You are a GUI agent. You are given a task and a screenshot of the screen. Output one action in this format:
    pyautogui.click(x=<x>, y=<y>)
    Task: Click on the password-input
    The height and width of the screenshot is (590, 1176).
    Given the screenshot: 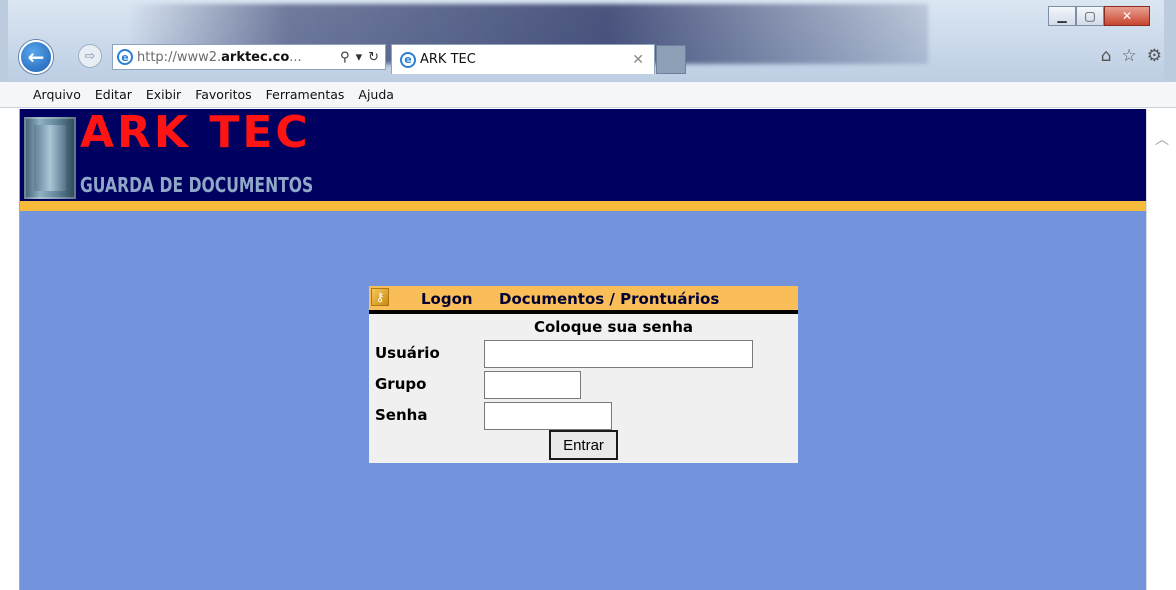 What is the action you would take?
    pyautogui.click(x=548, y=416)
    